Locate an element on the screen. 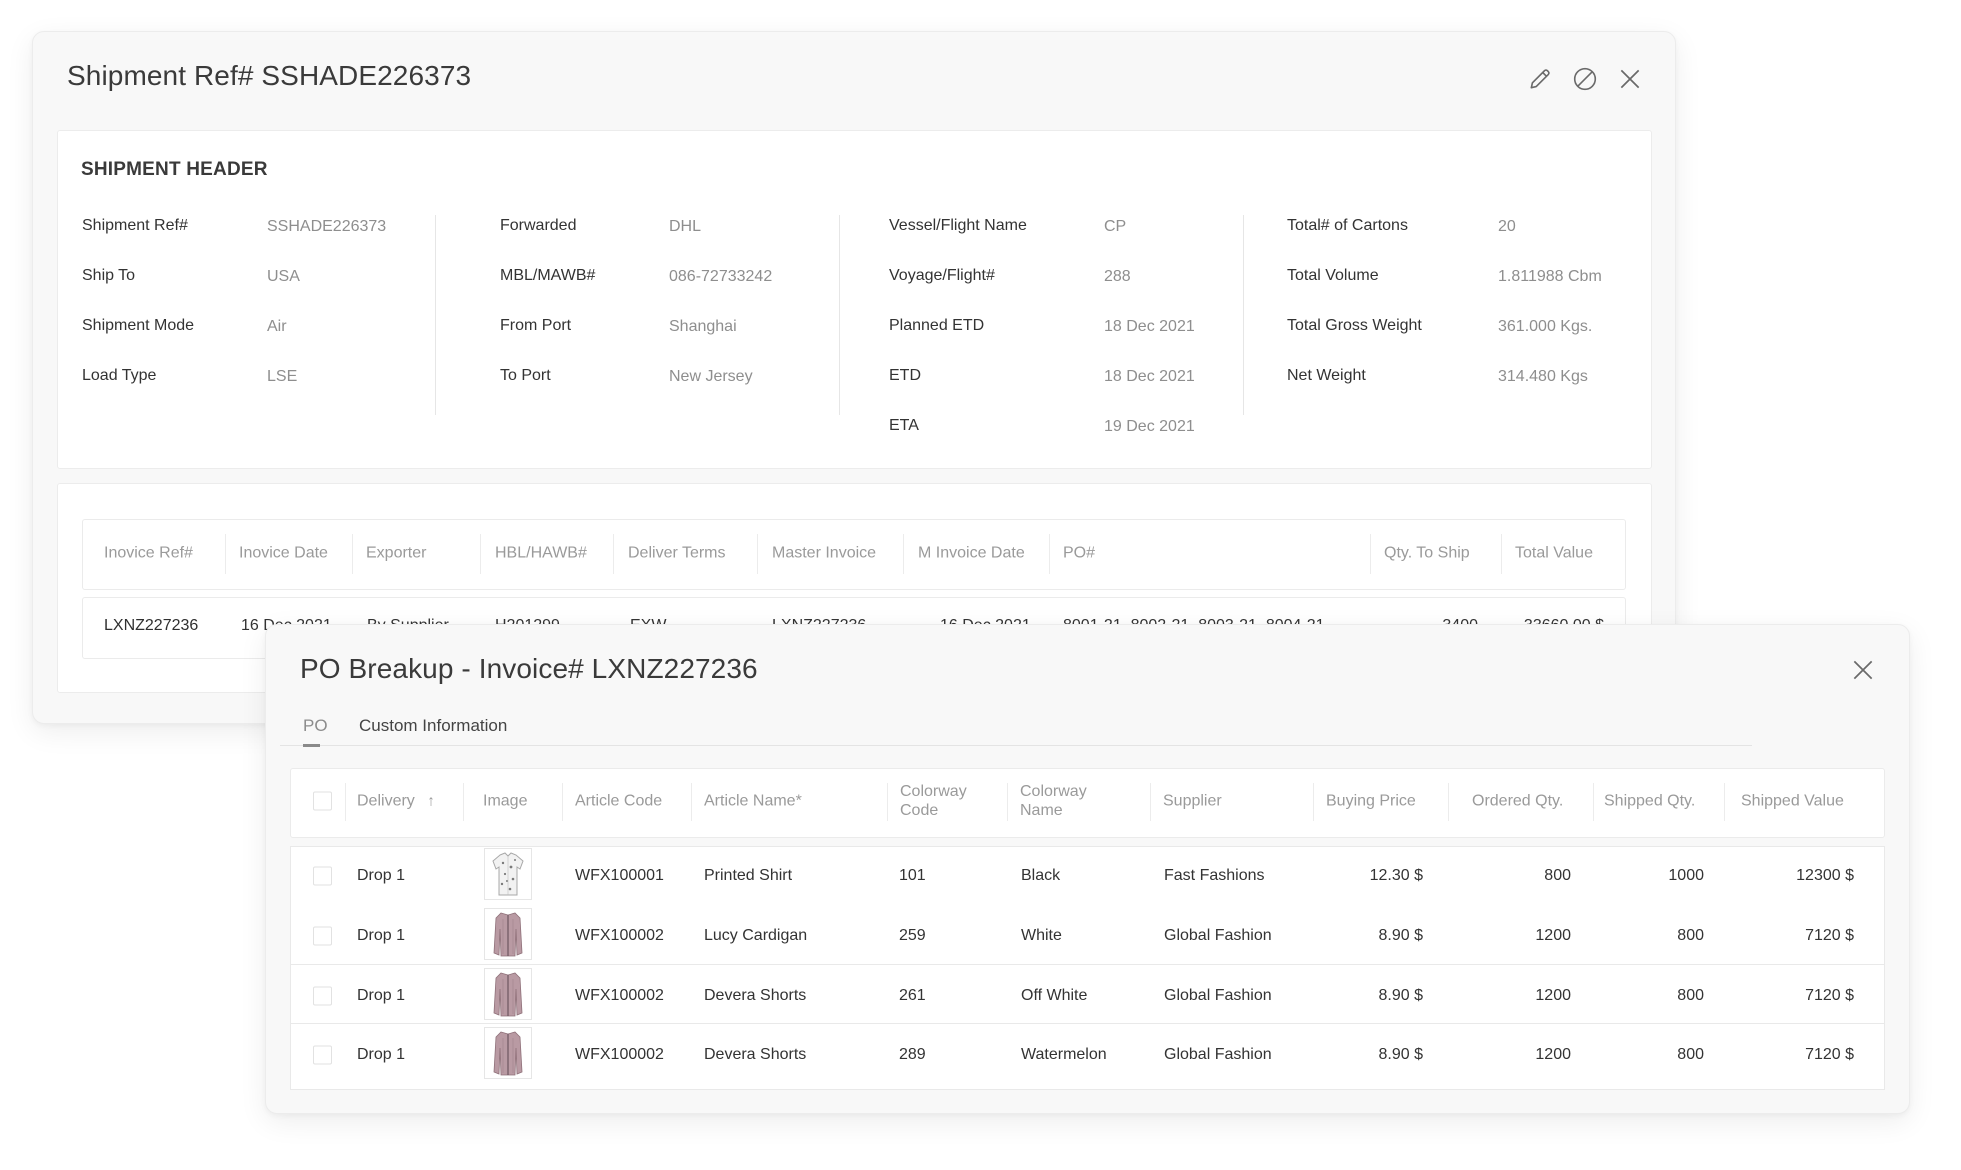 This screenshot has height=1170, width=1961. po-col-buying-price: Buying Price is located at coordinates (1371, 801).